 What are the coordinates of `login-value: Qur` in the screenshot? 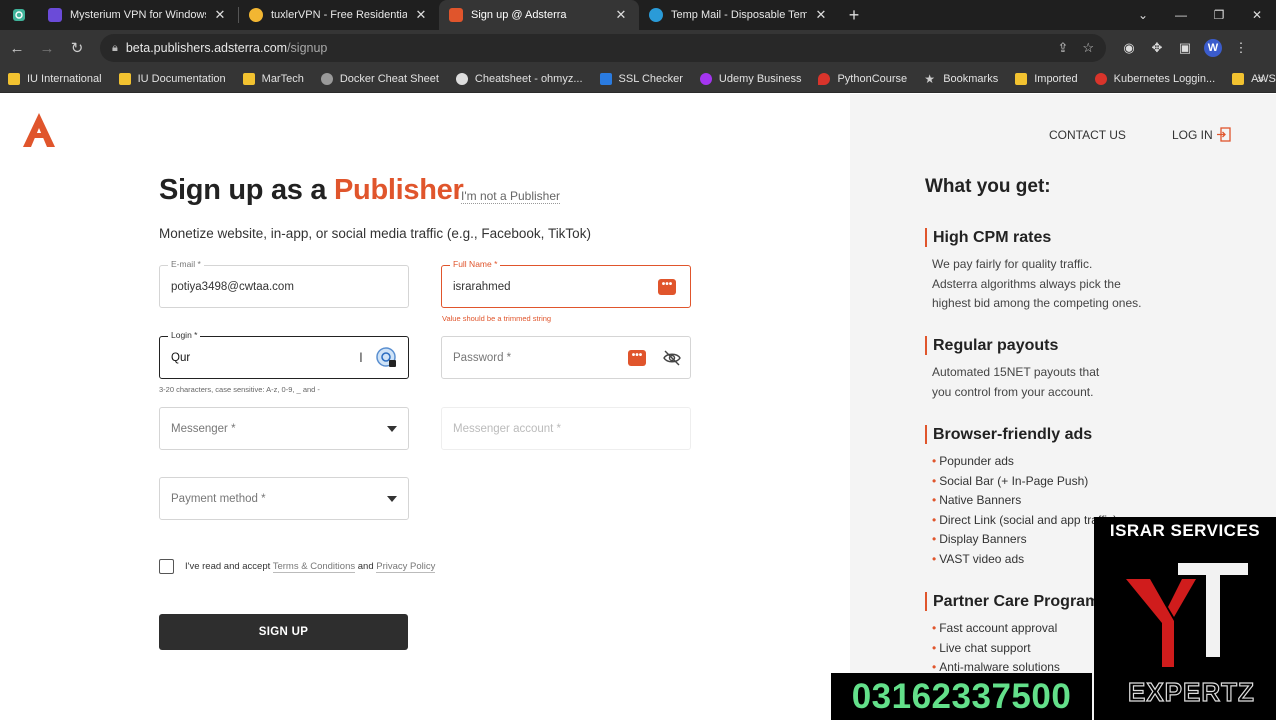 It's located at (181, 358).